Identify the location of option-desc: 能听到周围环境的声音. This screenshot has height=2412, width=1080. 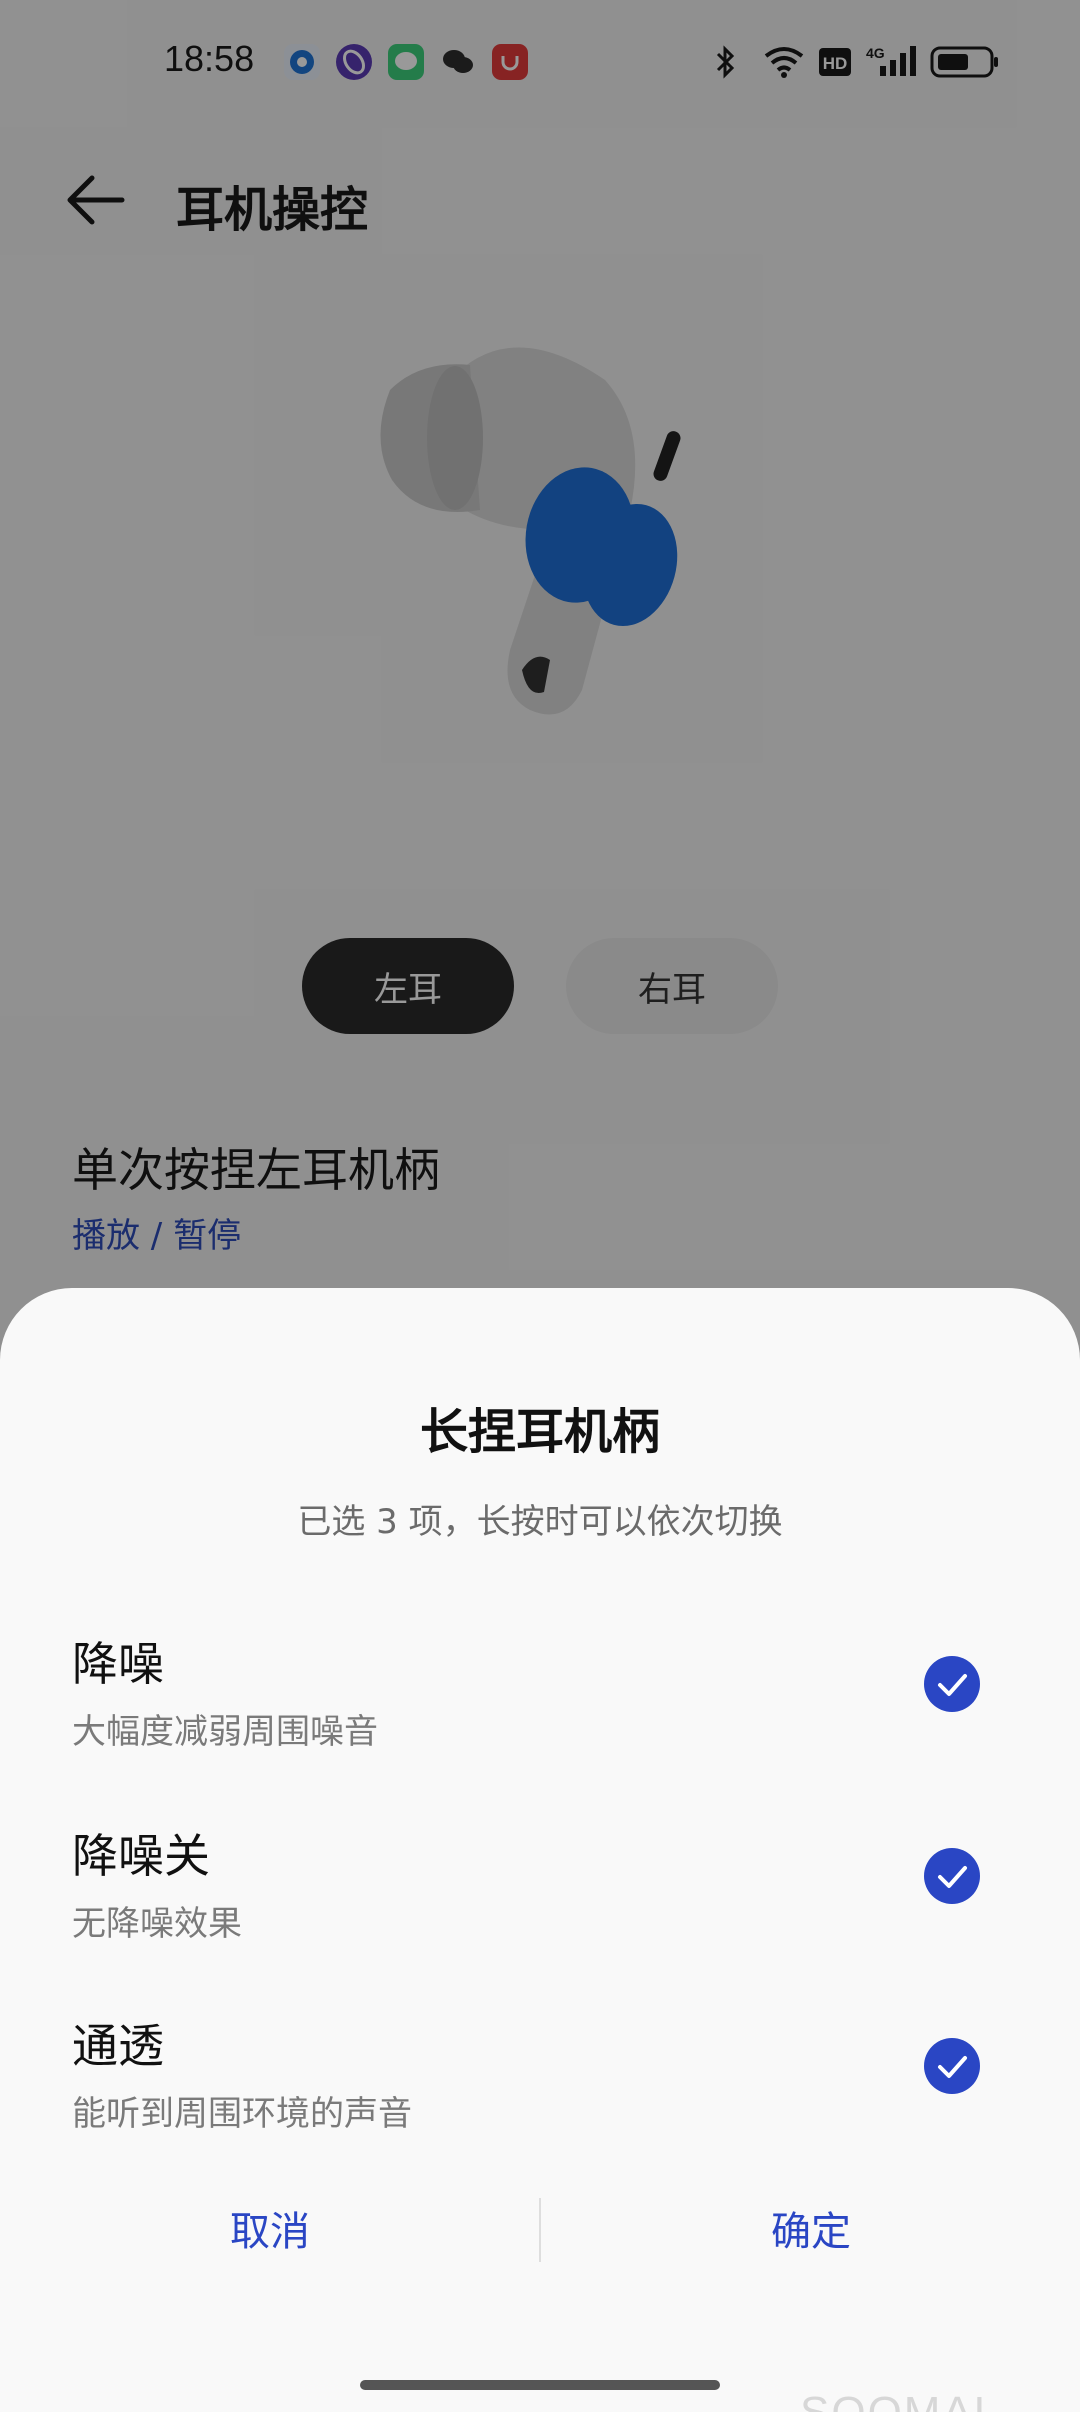
(242, 2114).